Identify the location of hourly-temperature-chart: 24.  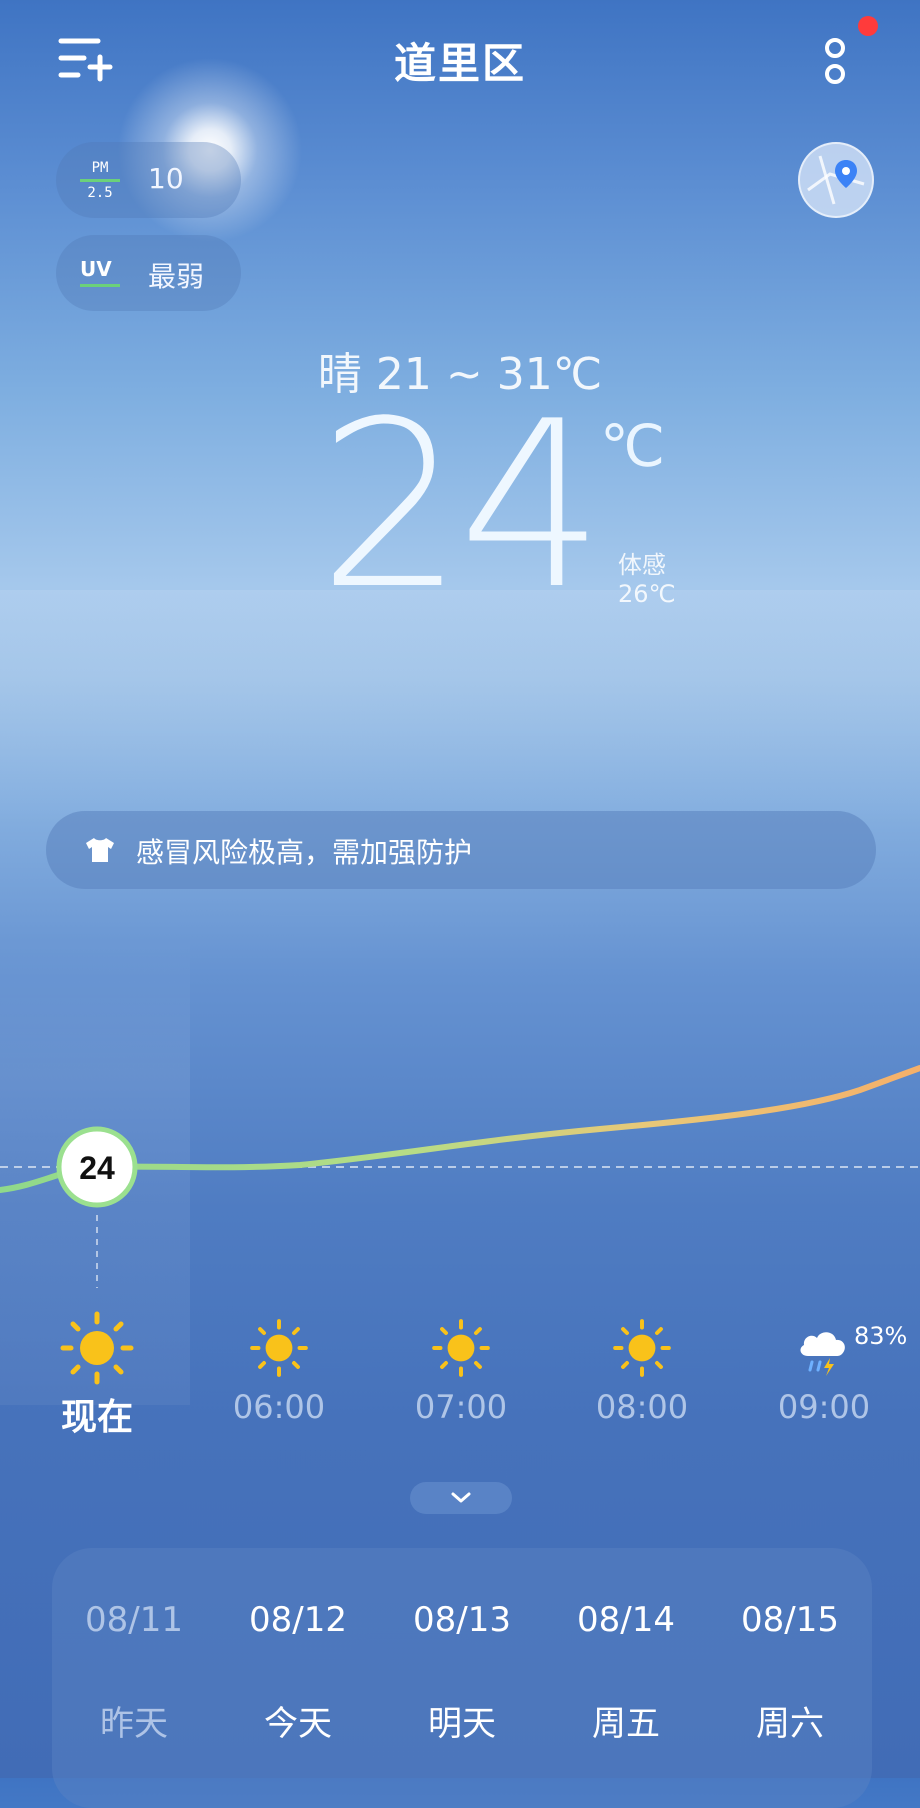
(460, 1176).